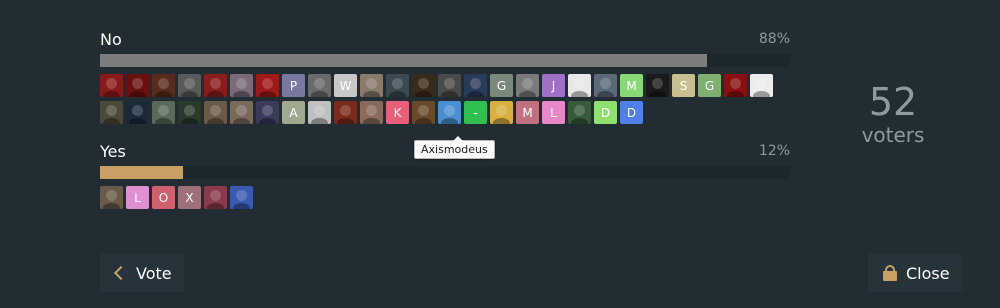  I want to click on close-poll-button: Close, so click(915, 273).